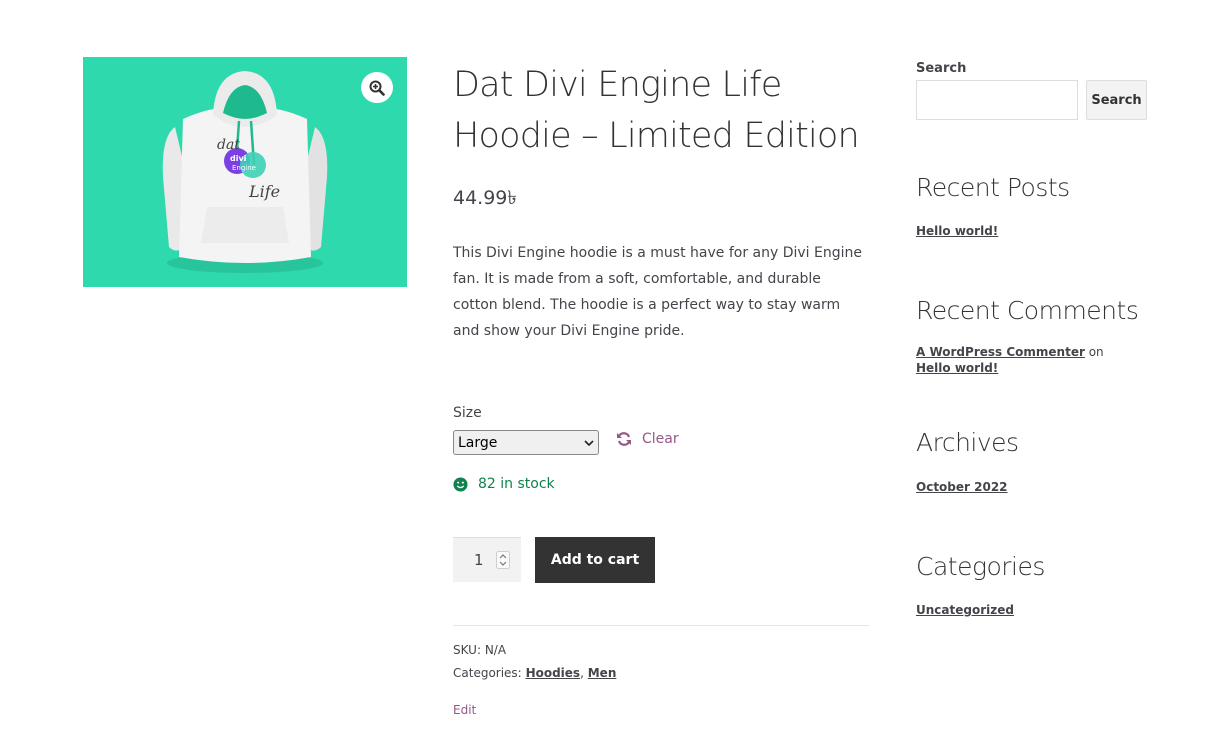 This screenshot has height=750, width=1222. I want to click on zoom-button, so click(377, 87).